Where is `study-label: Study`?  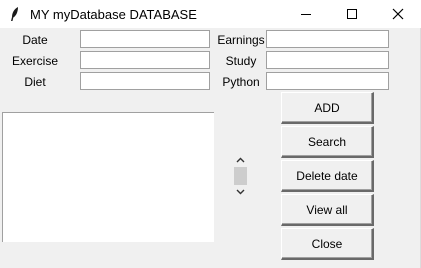
study-label: Study is located at coordinates (241, 61).